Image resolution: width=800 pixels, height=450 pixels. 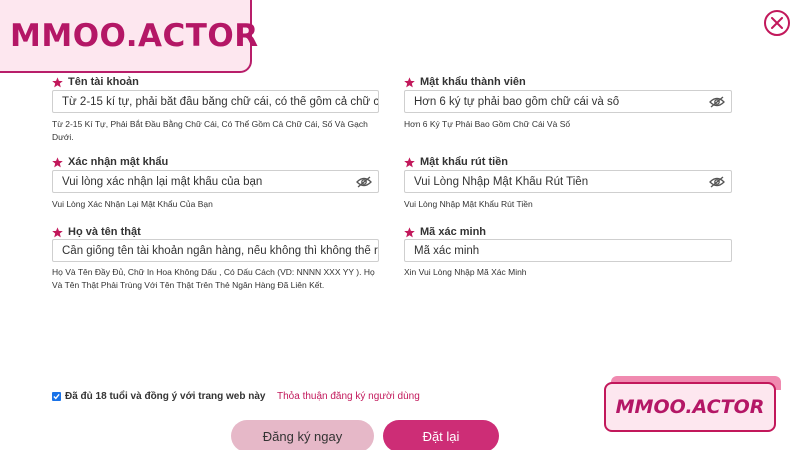 What do you see at coordinates (468, 204) in the screenshot?
I see `withdraw-password-hint: Vui Lòng Nhập Mật Khẩu Rút Tiền` at bounding box center [468, 204].